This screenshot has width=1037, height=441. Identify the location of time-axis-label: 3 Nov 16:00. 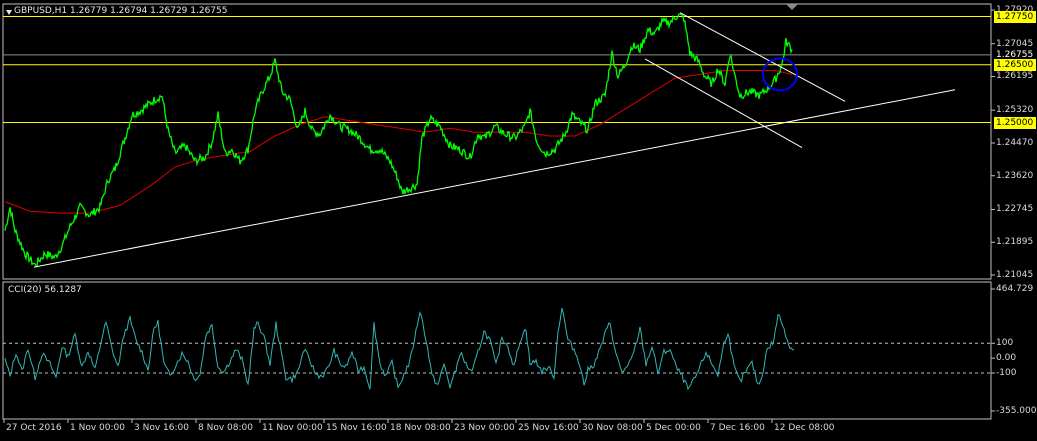
(161, 428).